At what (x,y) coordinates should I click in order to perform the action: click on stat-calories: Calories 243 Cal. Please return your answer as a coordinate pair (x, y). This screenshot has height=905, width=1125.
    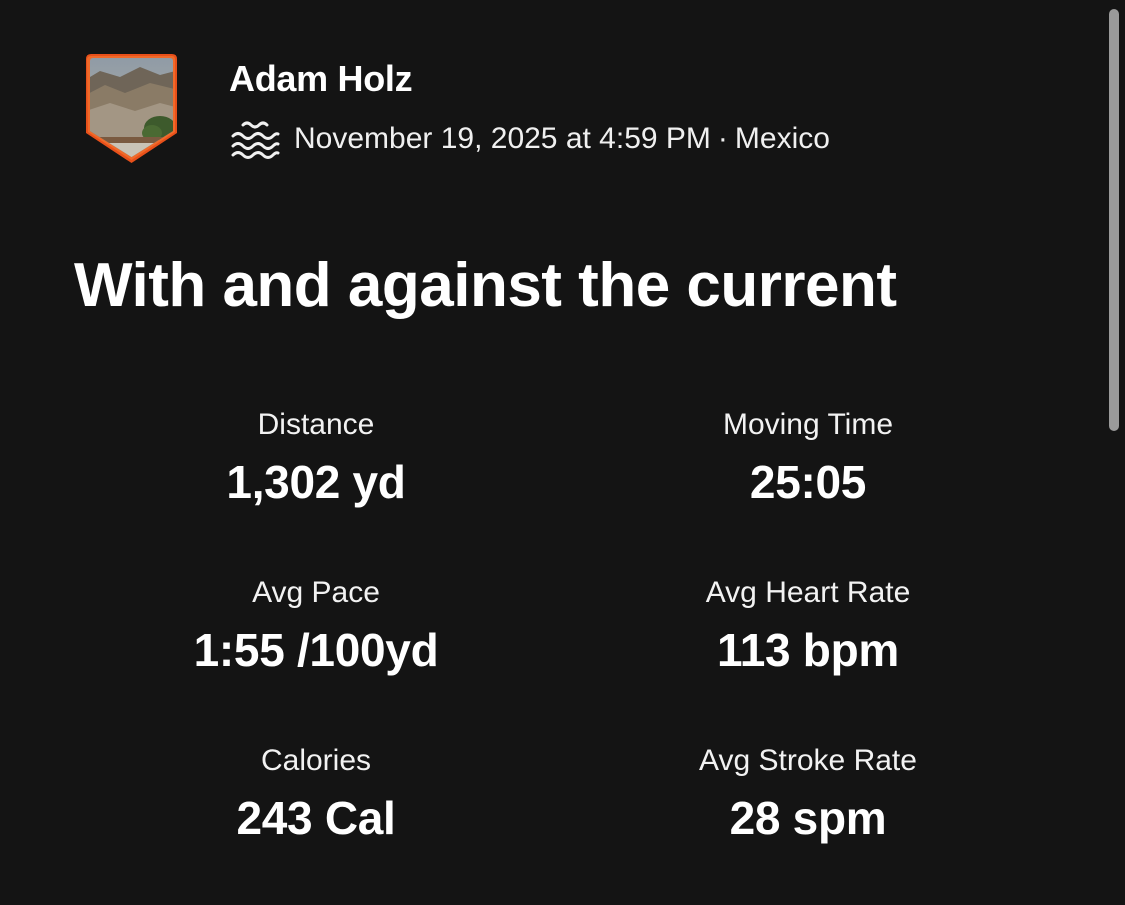
    Looking at the image, I should click on (316, 818).